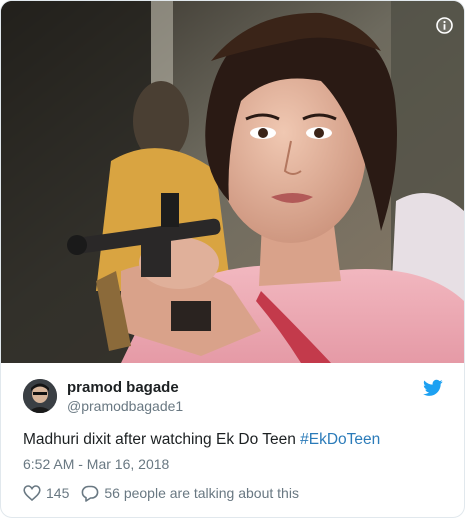 This screenshot has height=522, width=465. What do you see at coordinates (340, 439) in the screenshot?
I see `hashtag-link: #EkDoTeen` at bounding box center [340, 439].